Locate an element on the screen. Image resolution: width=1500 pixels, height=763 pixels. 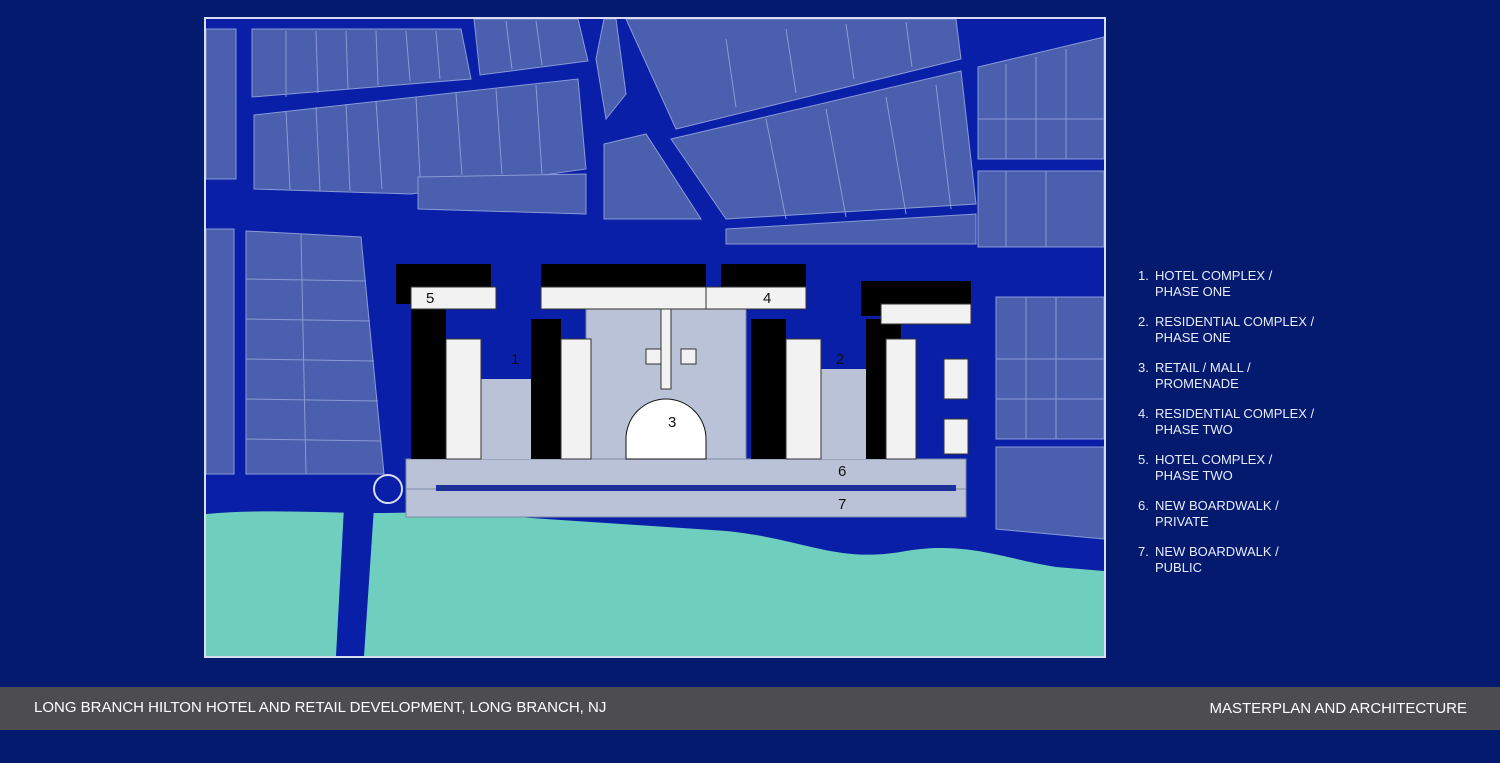
category-label: MASTERPLAN AND ARCHITECTURE is located at coordinates (1338, 708).